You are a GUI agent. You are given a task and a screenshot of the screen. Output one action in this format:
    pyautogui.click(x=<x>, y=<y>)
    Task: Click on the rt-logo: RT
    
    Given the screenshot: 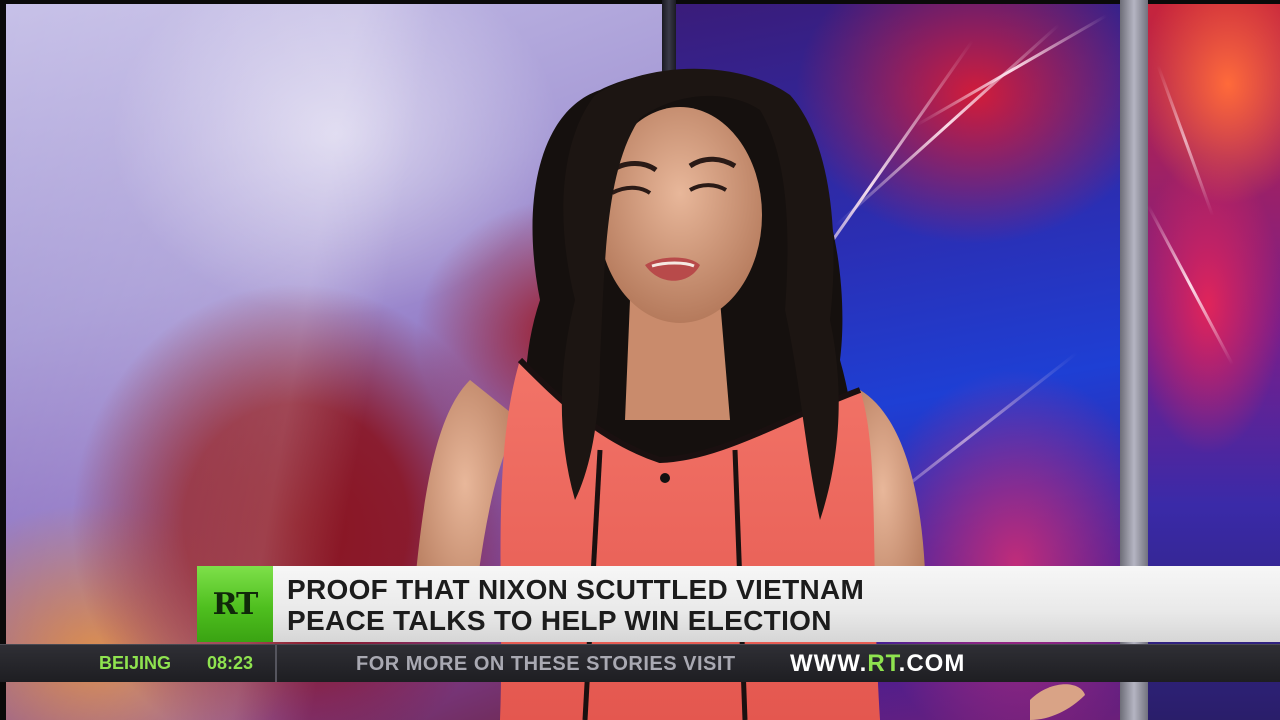 What is the action you would take?
    pyautogui.click(x=235, y=604)
    